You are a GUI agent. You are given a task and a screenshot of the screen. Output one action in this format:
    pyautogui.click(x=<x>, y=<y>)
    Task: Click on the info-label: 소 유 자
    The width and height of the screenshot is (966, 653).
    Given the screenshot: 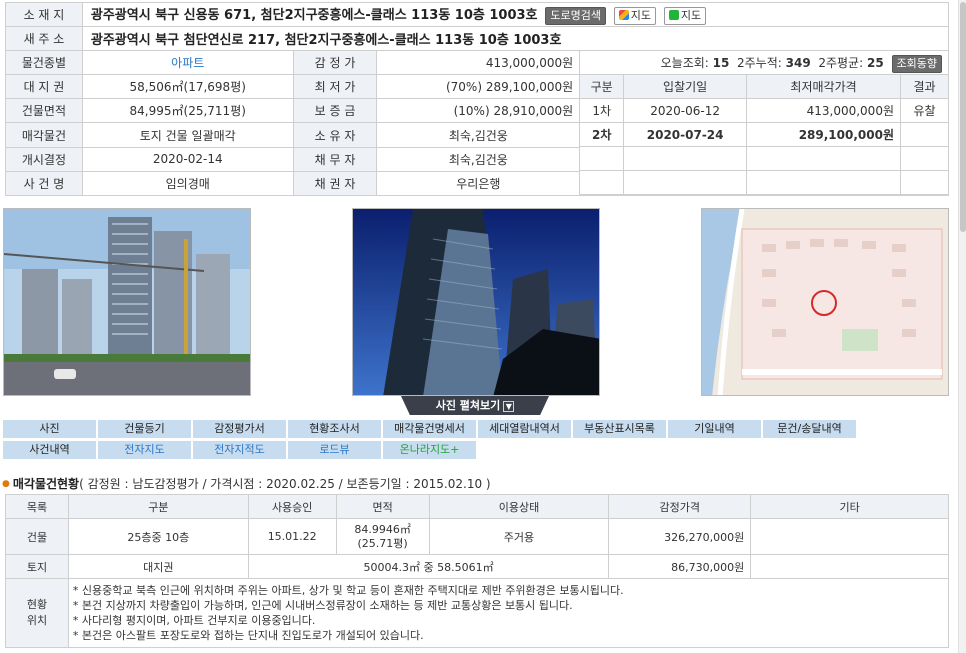 What is the action you would take?
    pyautogui.click(x=335, y=135)
    